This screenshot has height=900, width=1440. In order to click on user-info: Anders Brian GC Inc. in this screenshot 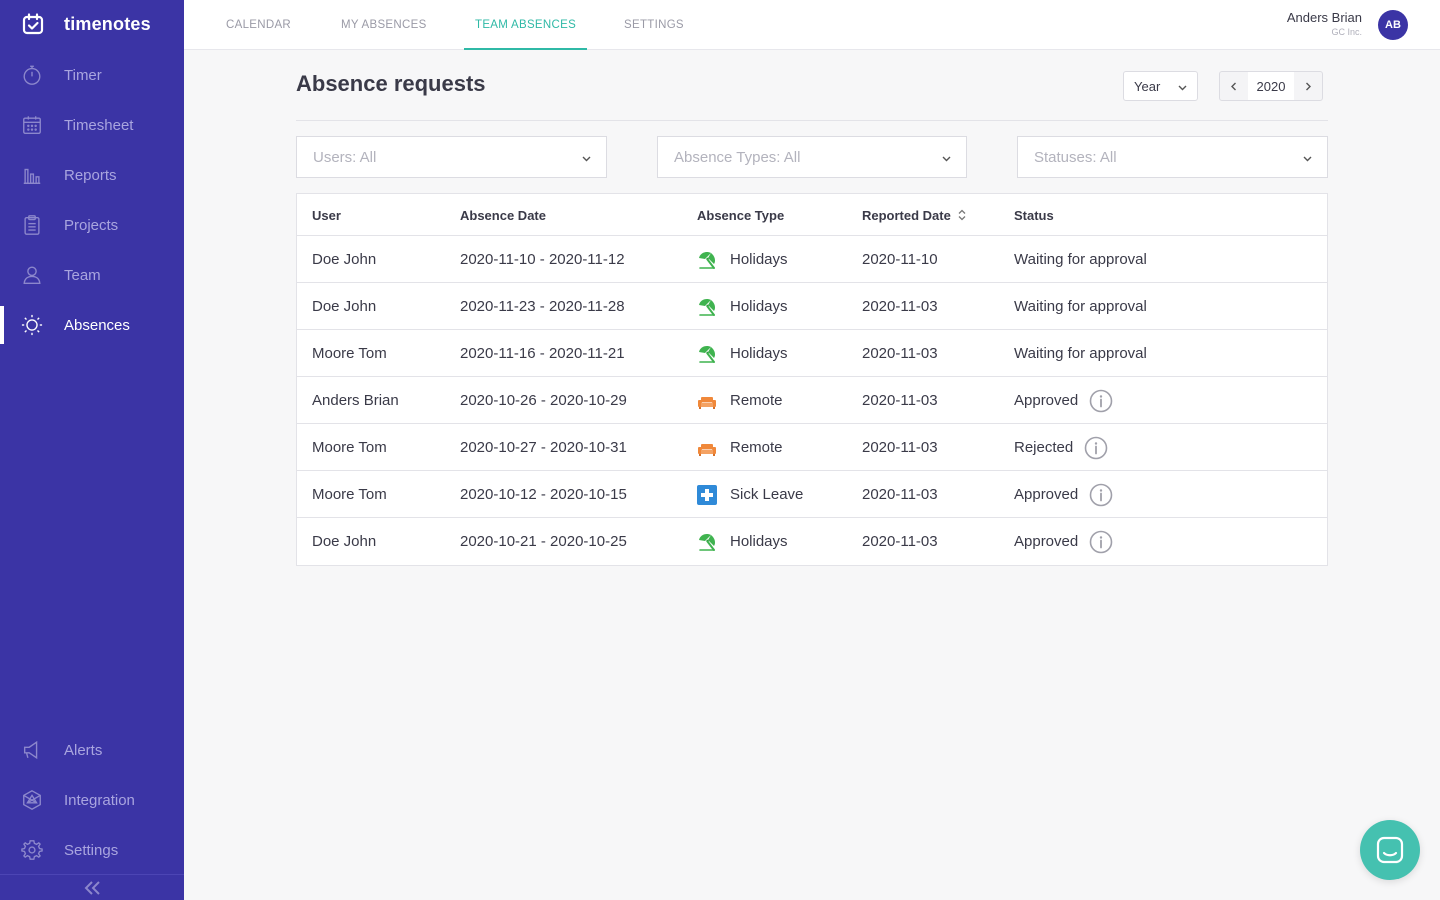, I will do `click(1324, 23)`.